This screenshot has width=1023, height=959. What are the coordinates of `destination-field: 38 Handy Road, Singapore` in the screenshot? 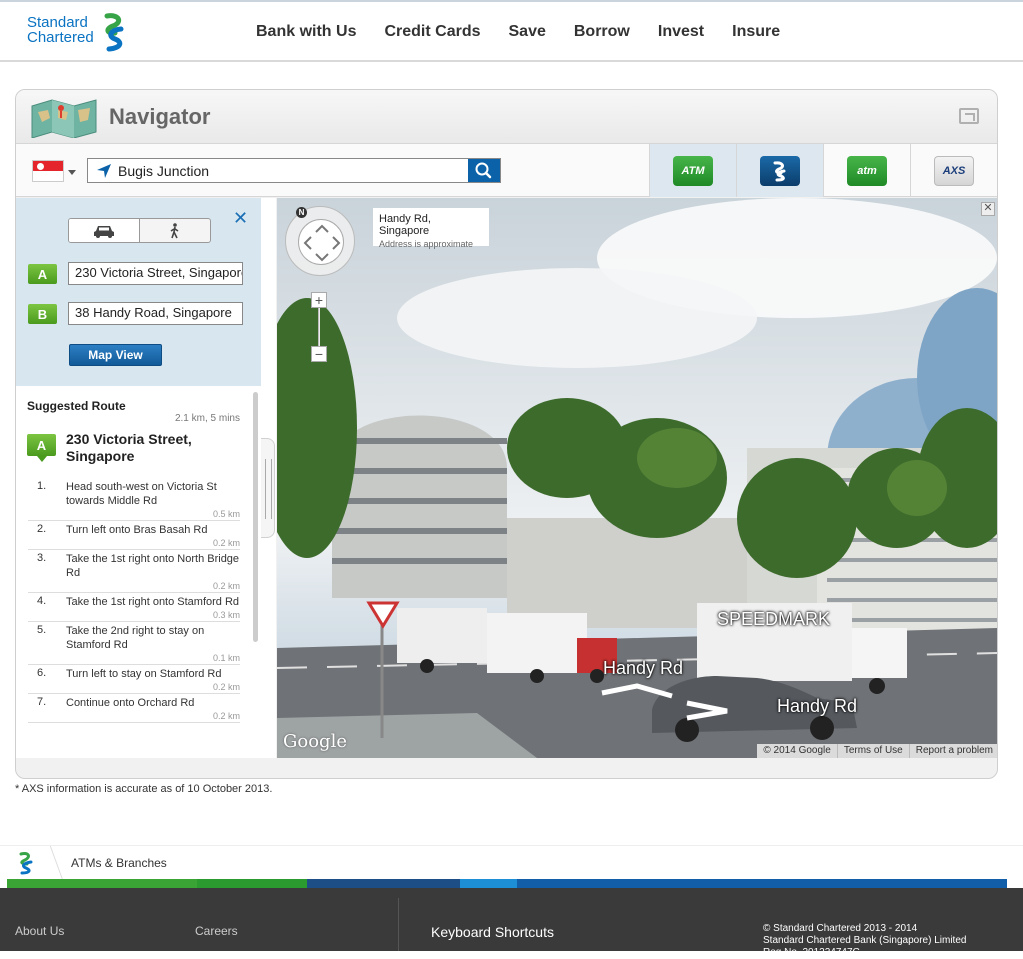 It's located at (155, 313).